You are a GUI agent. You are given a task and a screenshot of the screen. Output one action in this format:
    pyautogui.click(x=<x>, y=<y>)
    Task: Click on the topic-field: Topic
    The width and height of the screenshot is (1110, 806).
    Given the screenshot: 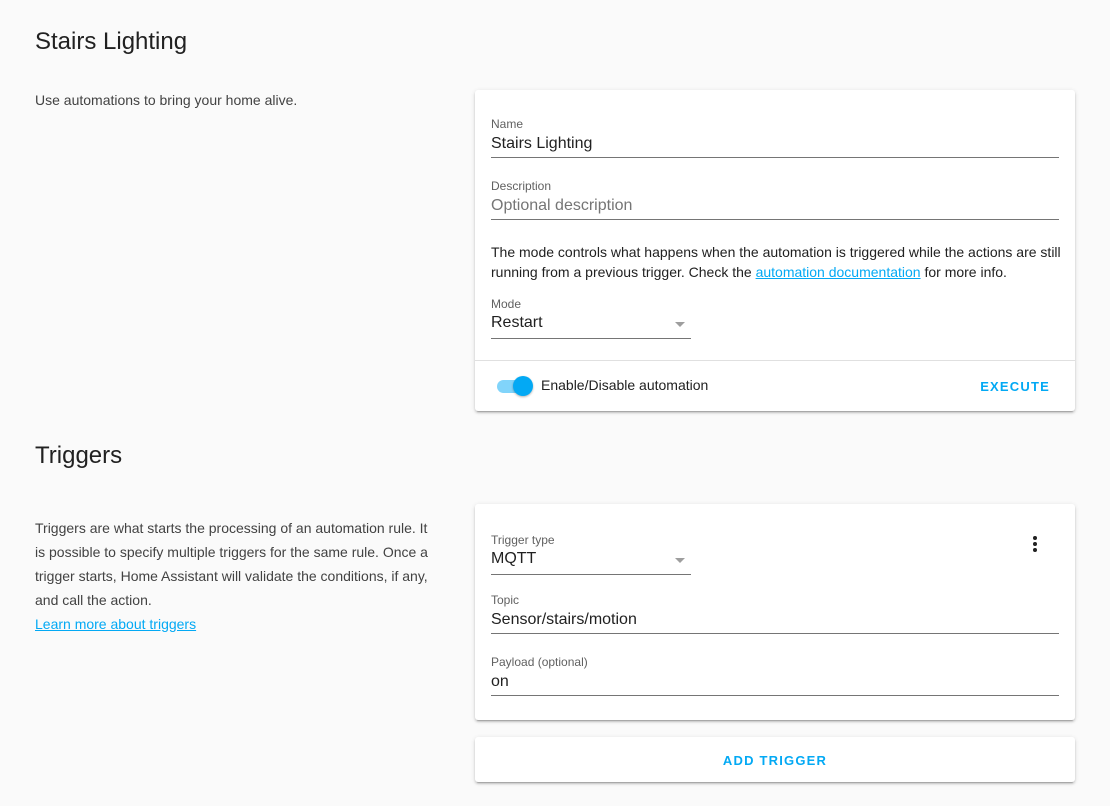 What is the action you would take?
    pyautogui.click(x=775, y=613)
    